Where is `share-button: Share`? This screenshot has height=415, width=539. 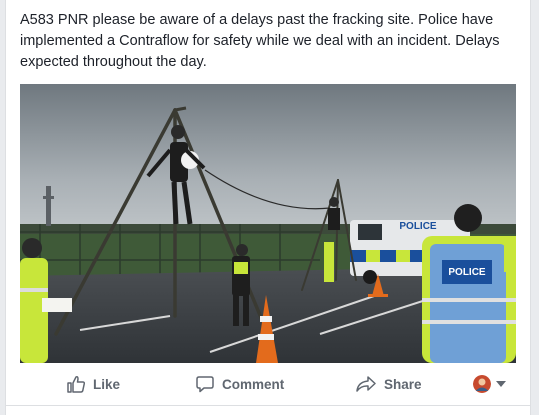 share-button: Share is located at coordinates (388, 384).